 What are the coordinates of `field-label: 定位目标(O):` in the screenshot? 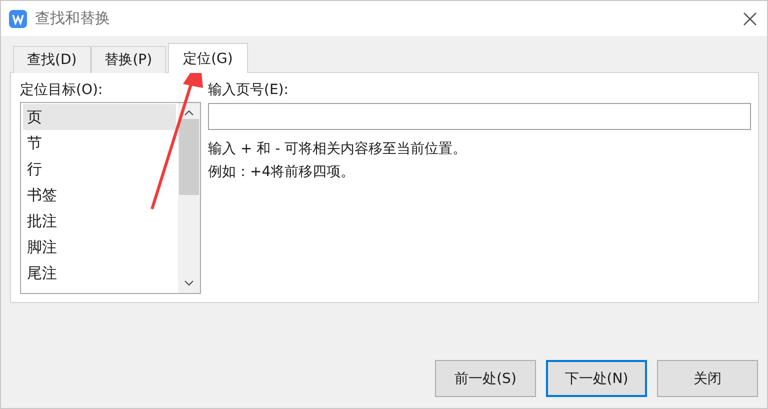 It's located at (62, 90).